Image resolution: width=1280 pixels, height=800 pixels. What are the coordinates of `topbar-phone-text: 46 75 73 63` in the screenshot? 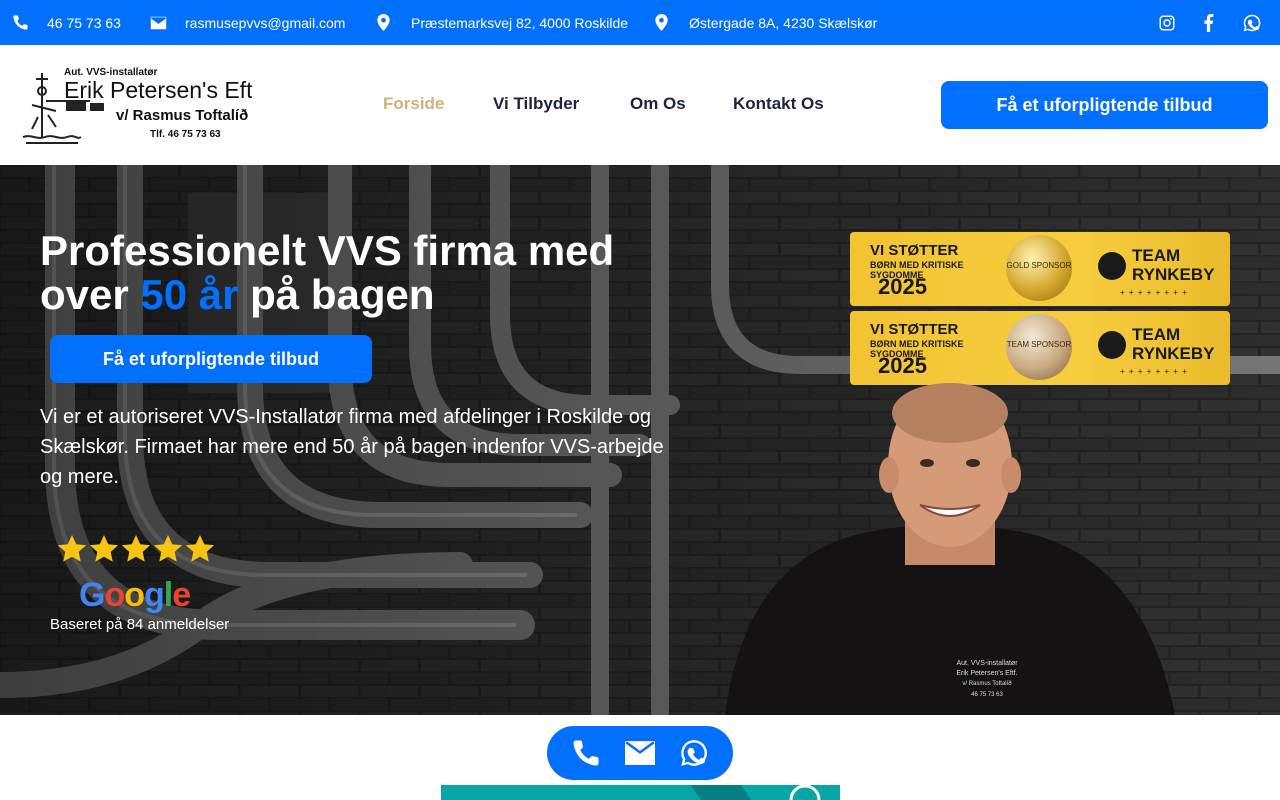 It's located at (84, 22).